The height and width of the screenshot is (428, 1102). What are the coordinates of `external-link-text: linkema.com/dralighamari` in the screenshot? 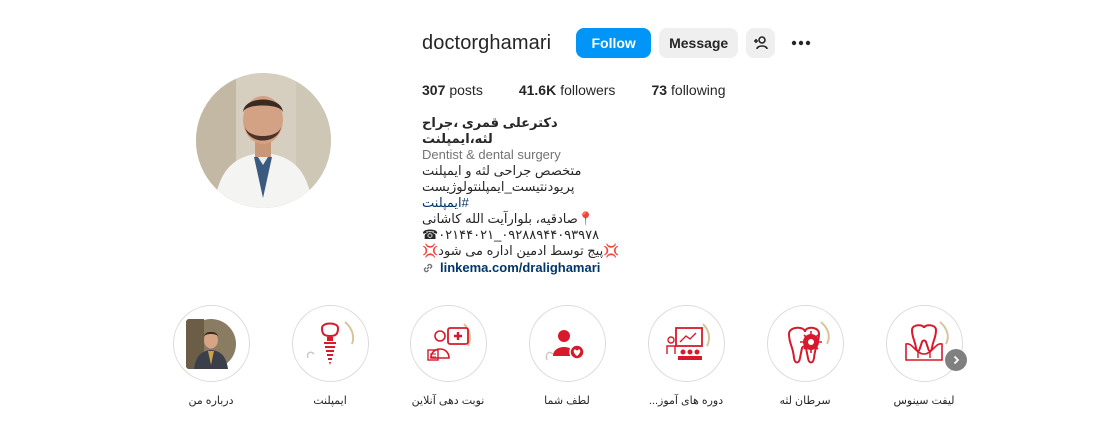 It's located at (520, 267).